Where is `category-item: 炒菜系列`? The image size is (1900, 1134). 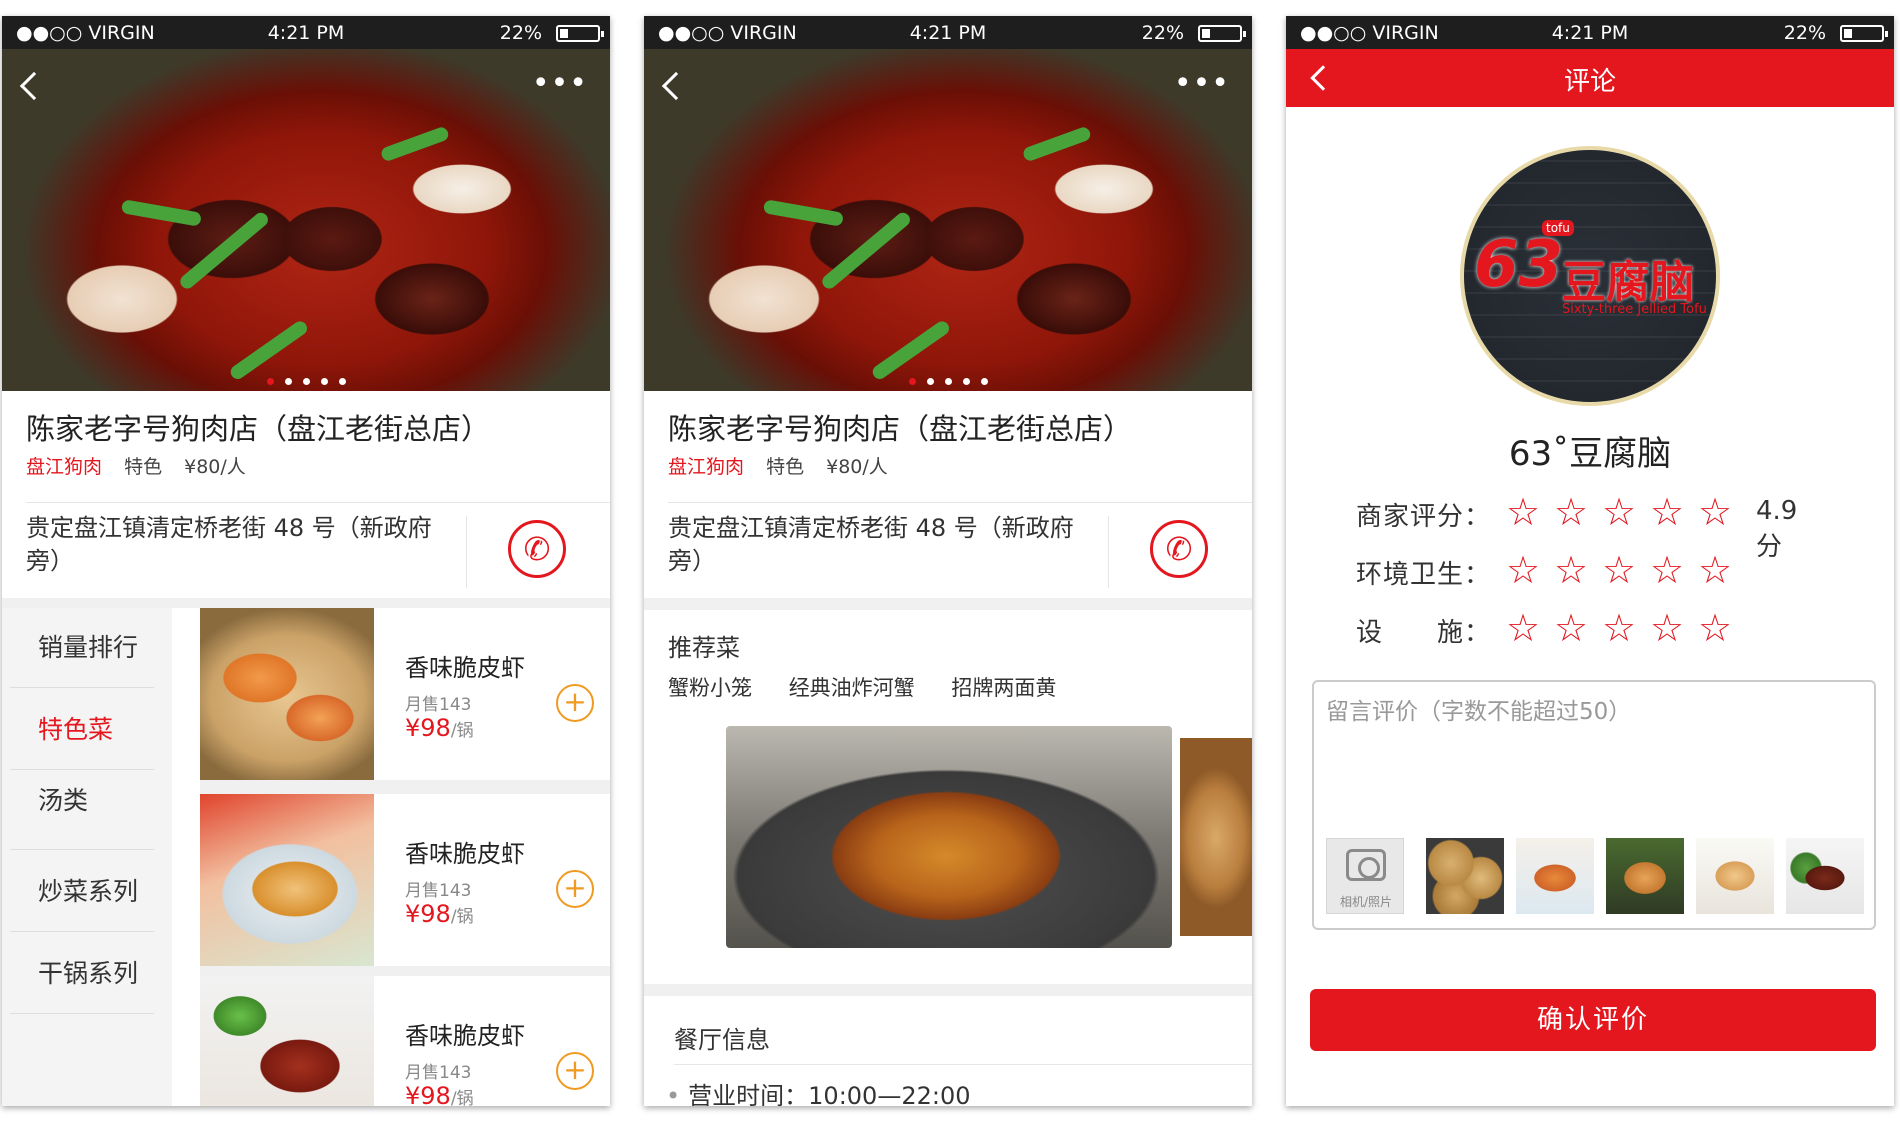 category-item: 炒菜系列 is located at coordinates (82, 892).